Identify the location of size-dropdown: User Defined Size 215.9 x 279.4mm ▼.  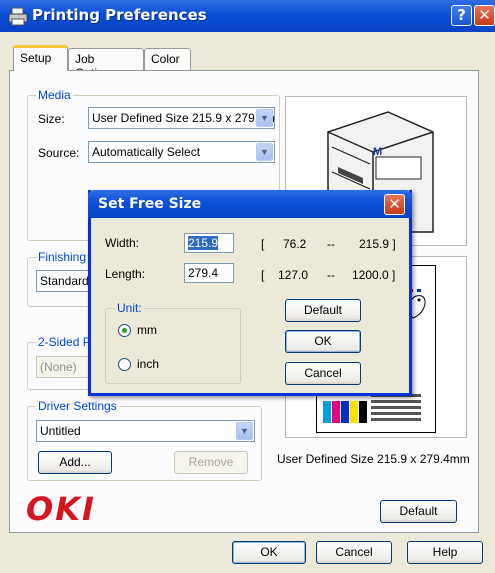
(181, 118).